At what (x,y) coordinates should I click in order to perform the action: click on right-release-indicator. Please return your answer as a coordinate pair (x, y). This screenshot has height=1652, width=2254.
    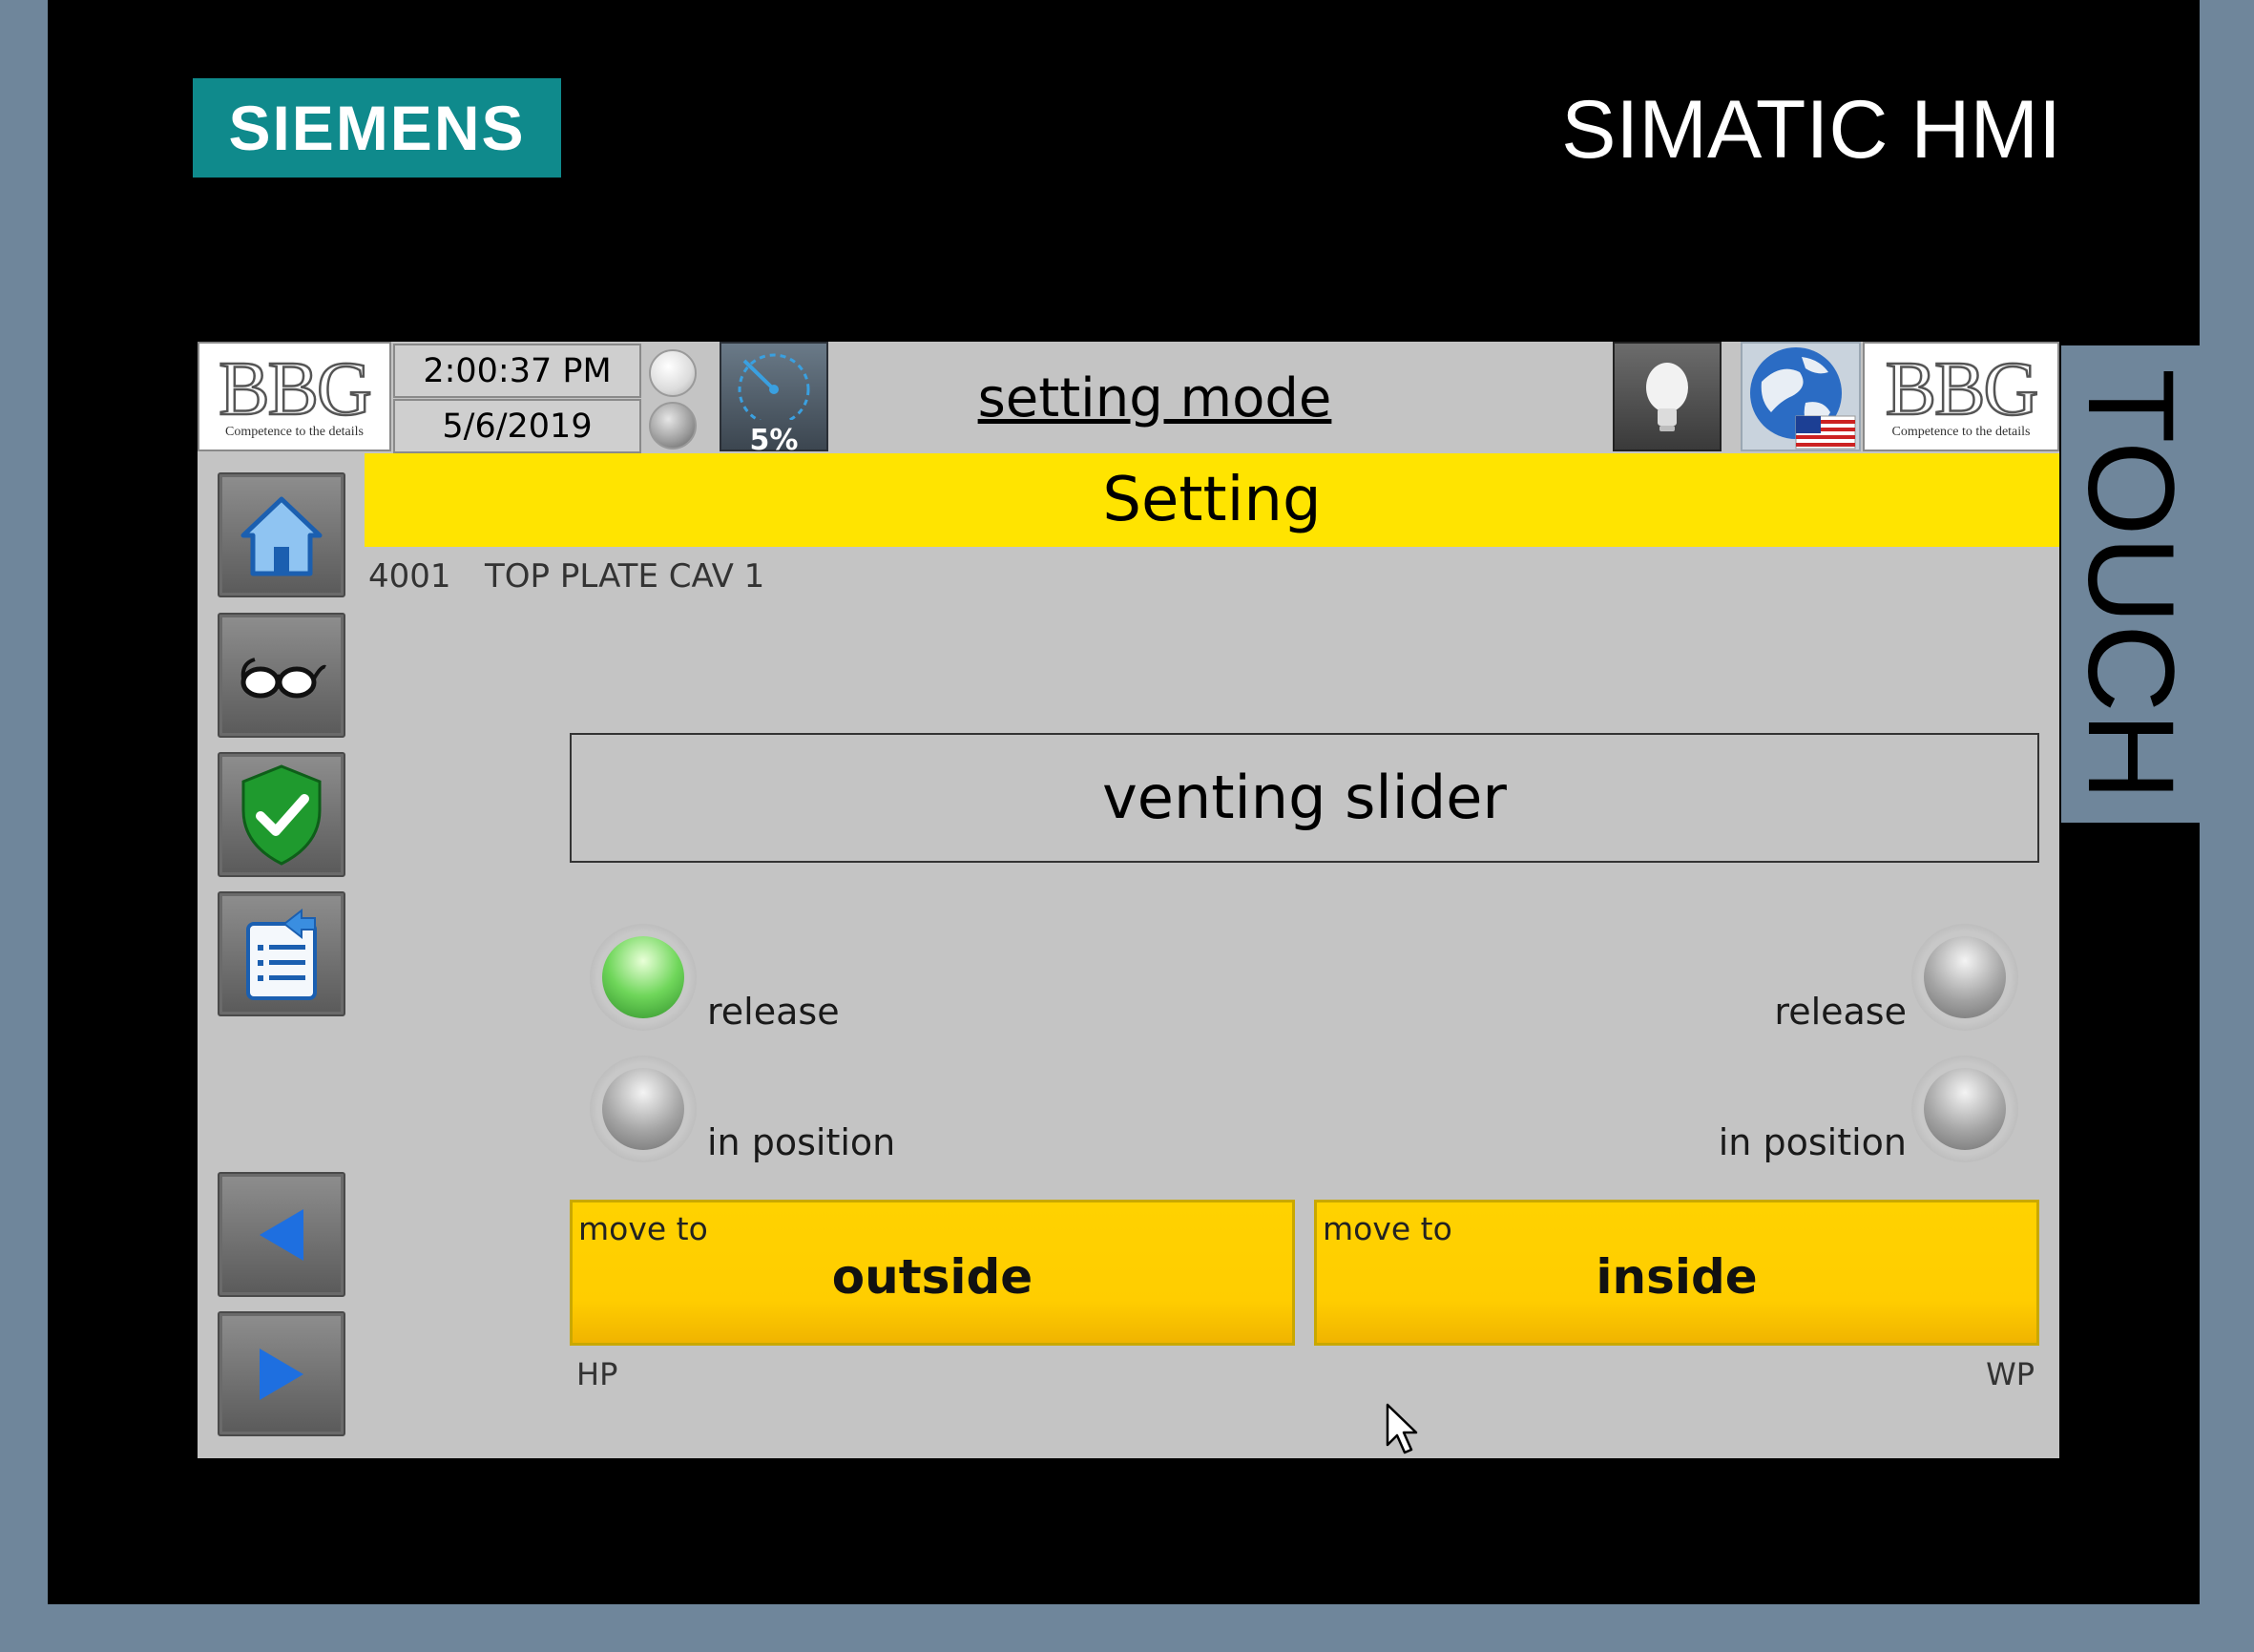
    Looking at the image, I should click on (1964, 977).